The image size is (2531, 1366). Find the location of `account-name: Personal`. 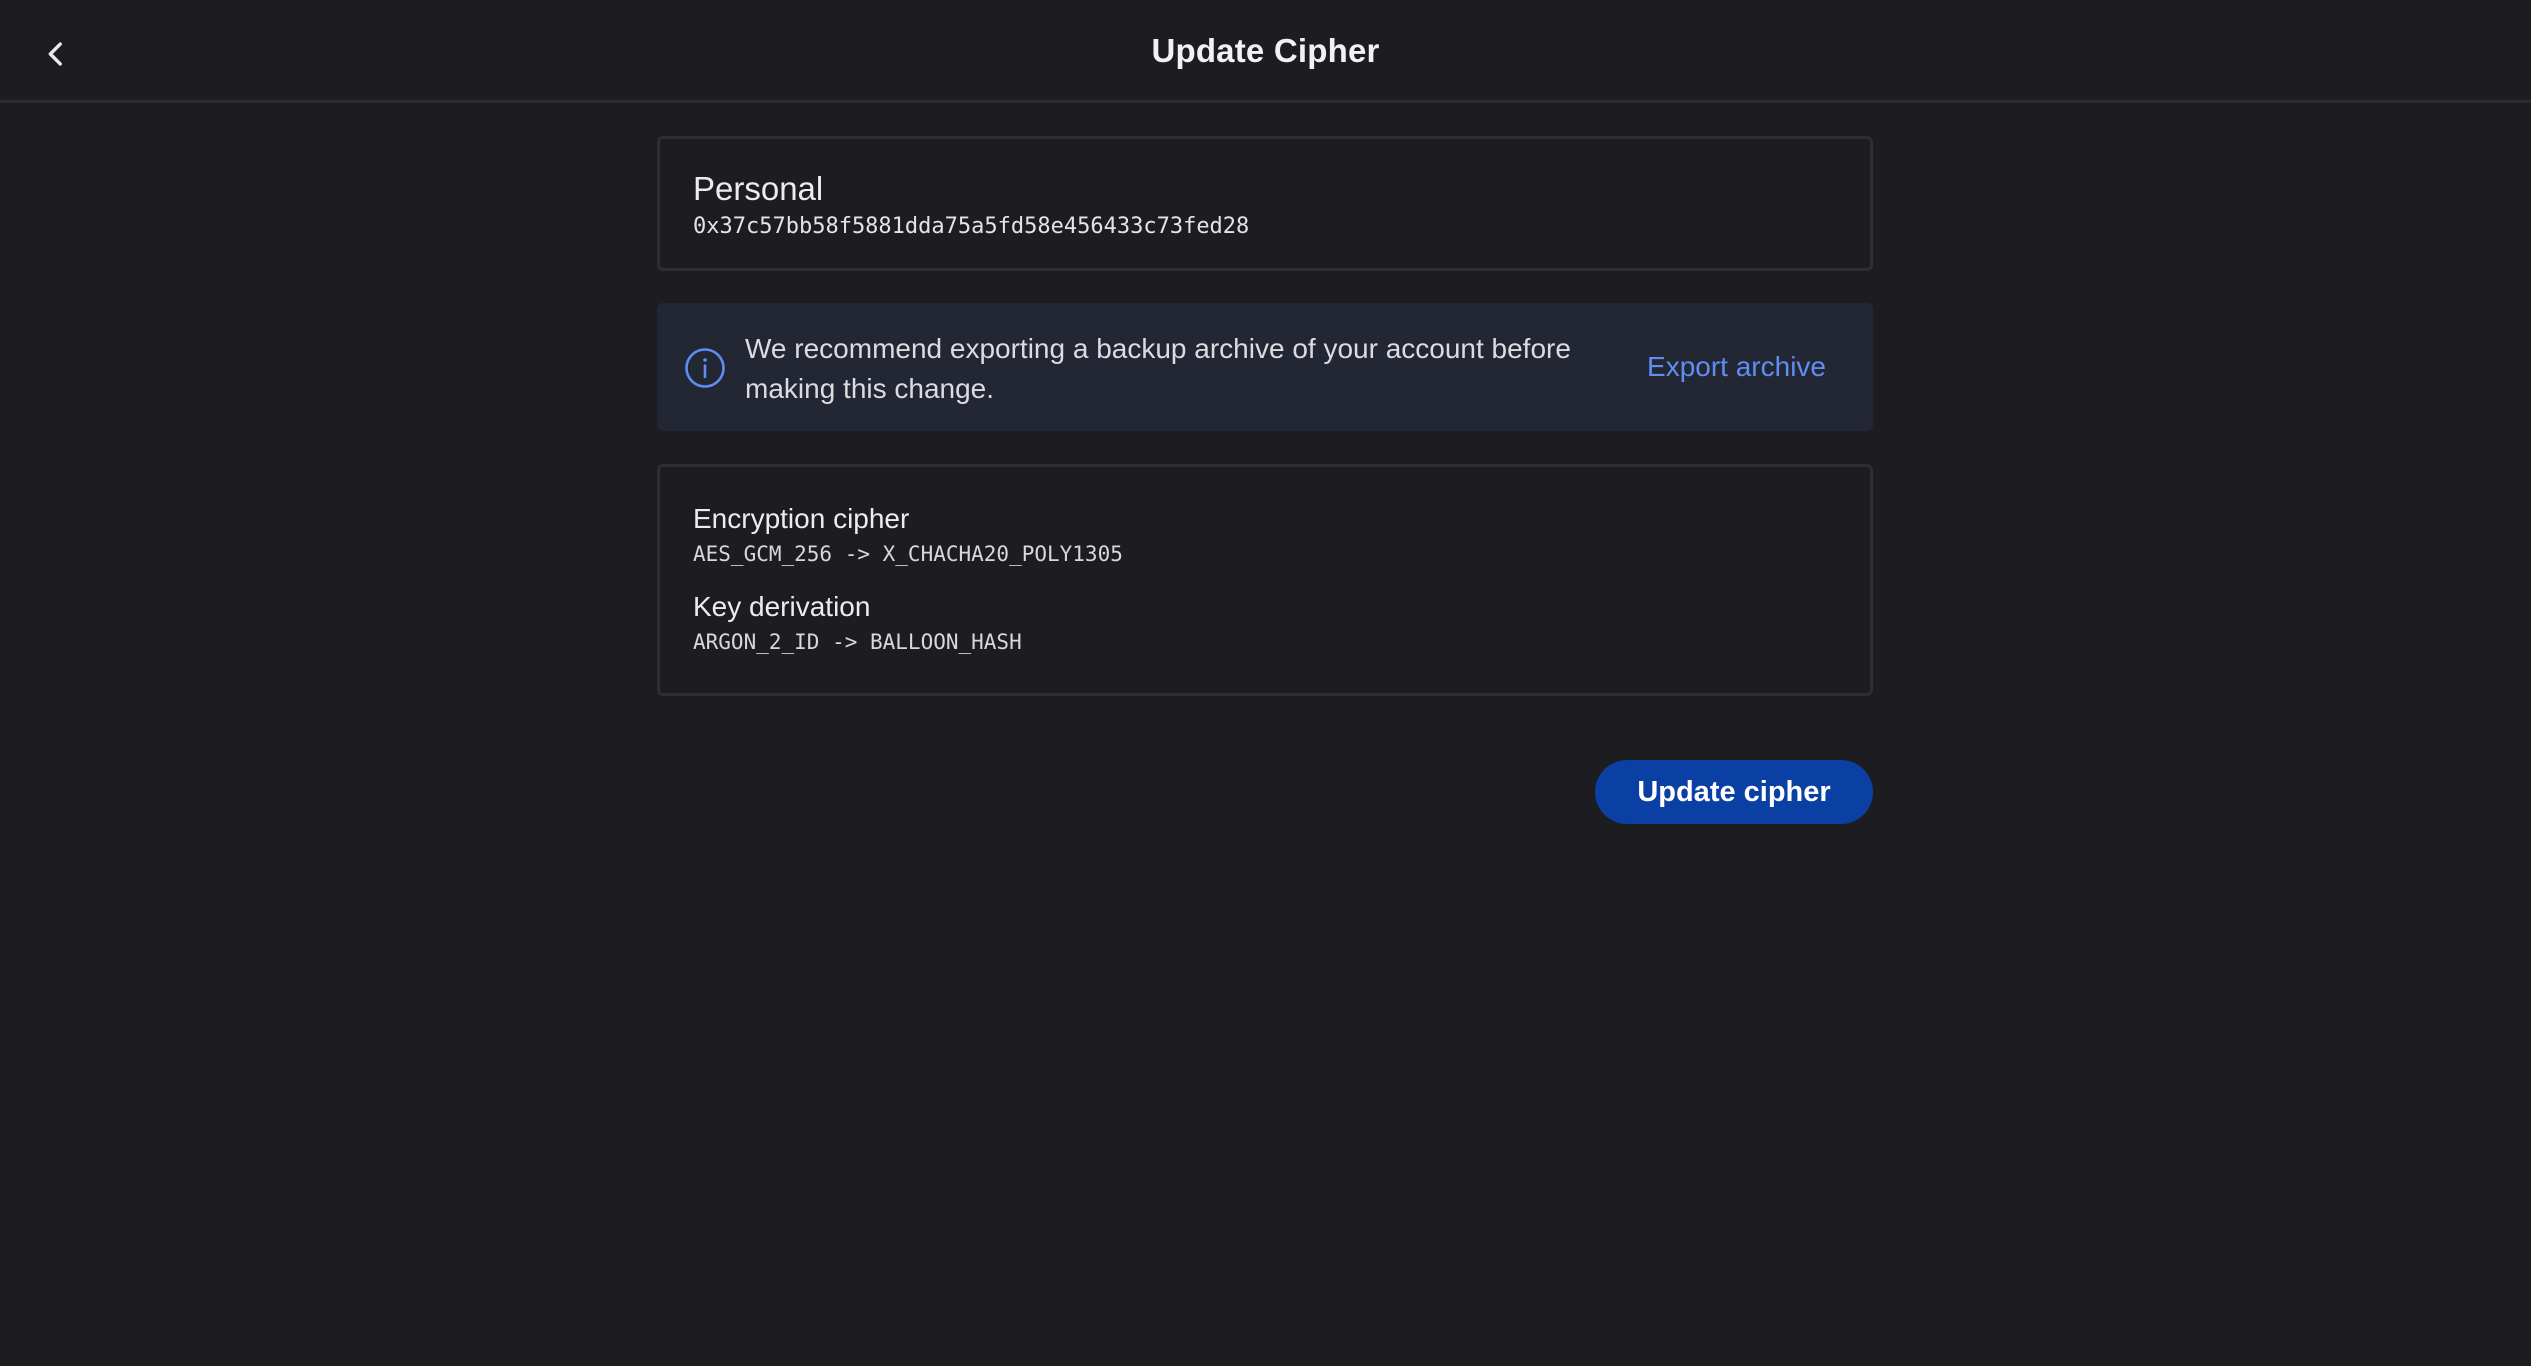

account-name: Personal is located at coordinates (758, 188).